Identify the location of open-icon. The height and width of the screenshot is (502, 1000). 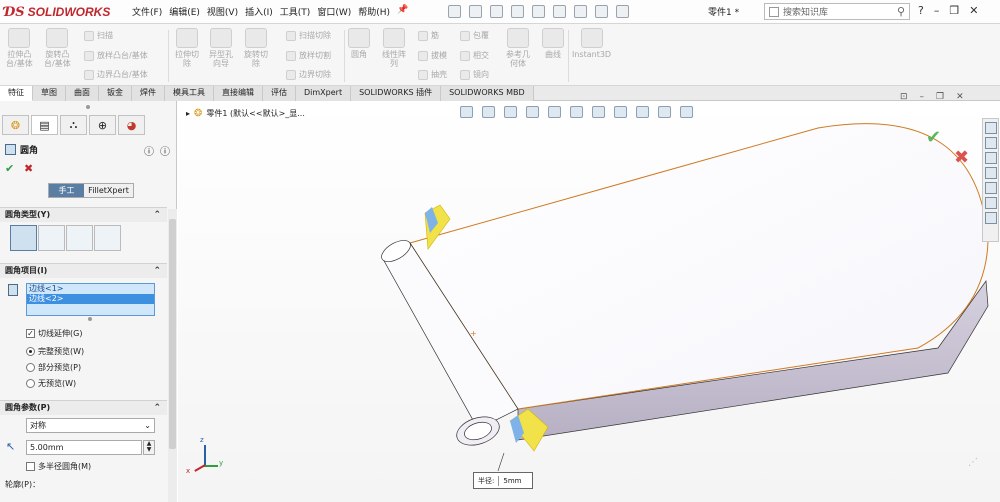
(475, 11).